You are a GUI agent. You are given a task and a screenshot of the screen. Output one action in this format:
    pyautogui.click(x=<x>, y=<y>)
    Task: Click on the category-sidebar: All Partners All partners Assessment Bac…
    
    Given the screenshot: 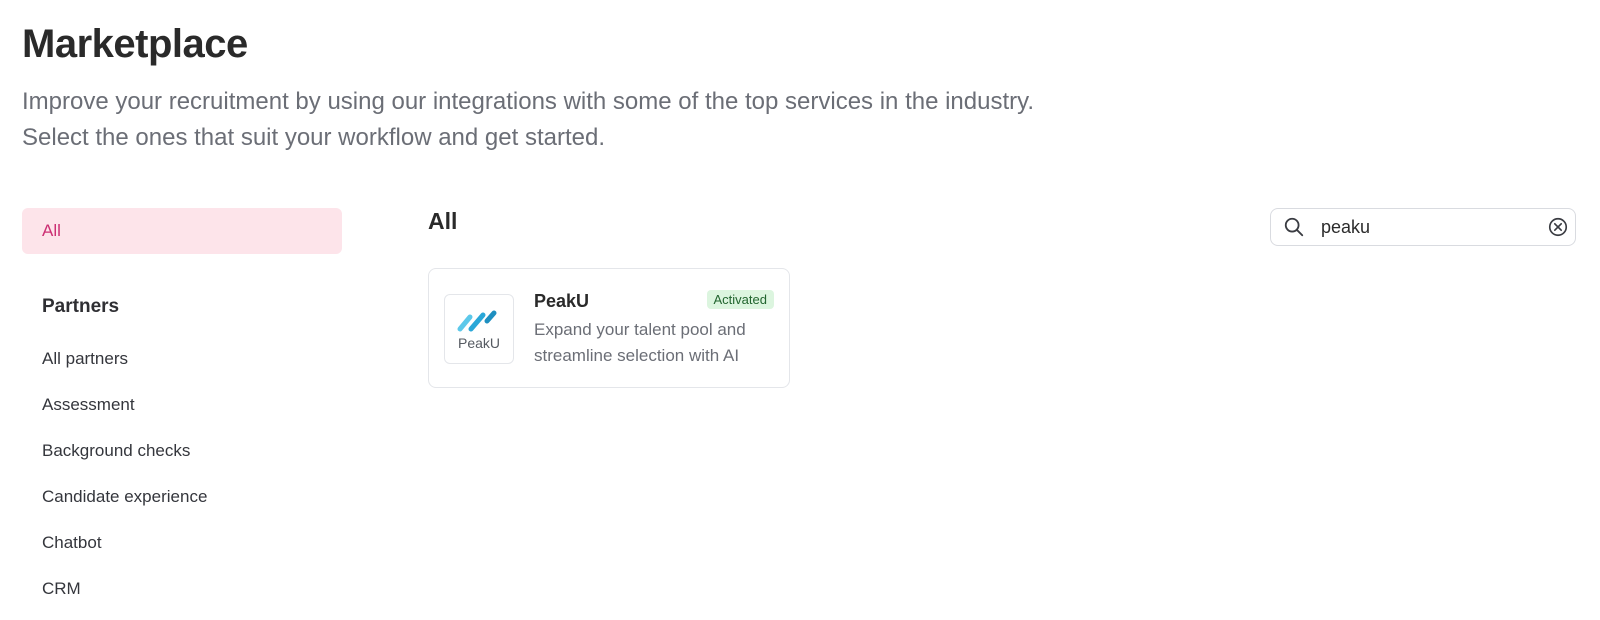 What is the action you would take?
    pyautogui.click(x=182, y=410)
    